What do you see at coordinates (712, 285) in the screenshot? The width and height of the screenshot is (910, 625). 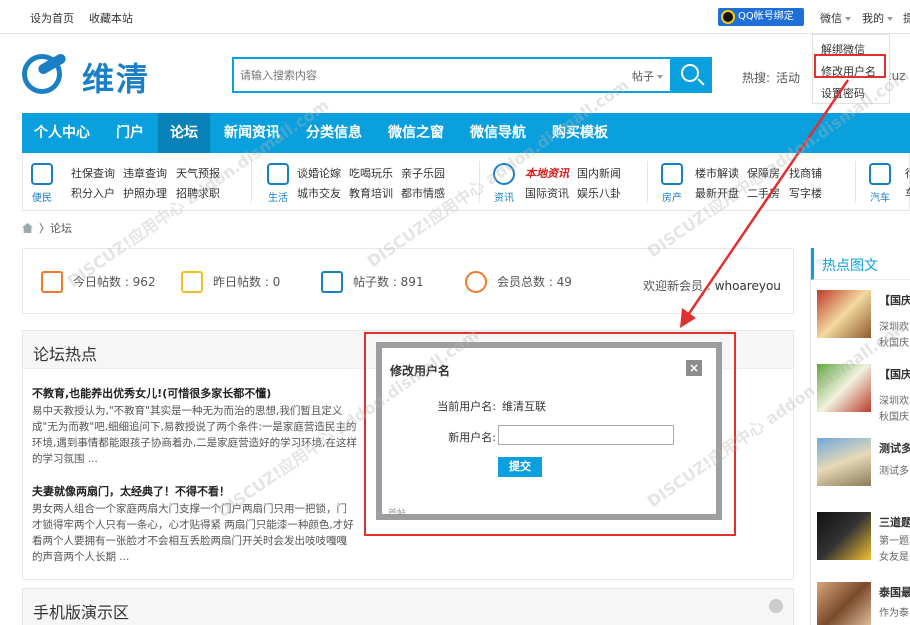 I see `welcome-new-member: 欢迎新会员 : whoareyou` at bounding box center [712, 285].